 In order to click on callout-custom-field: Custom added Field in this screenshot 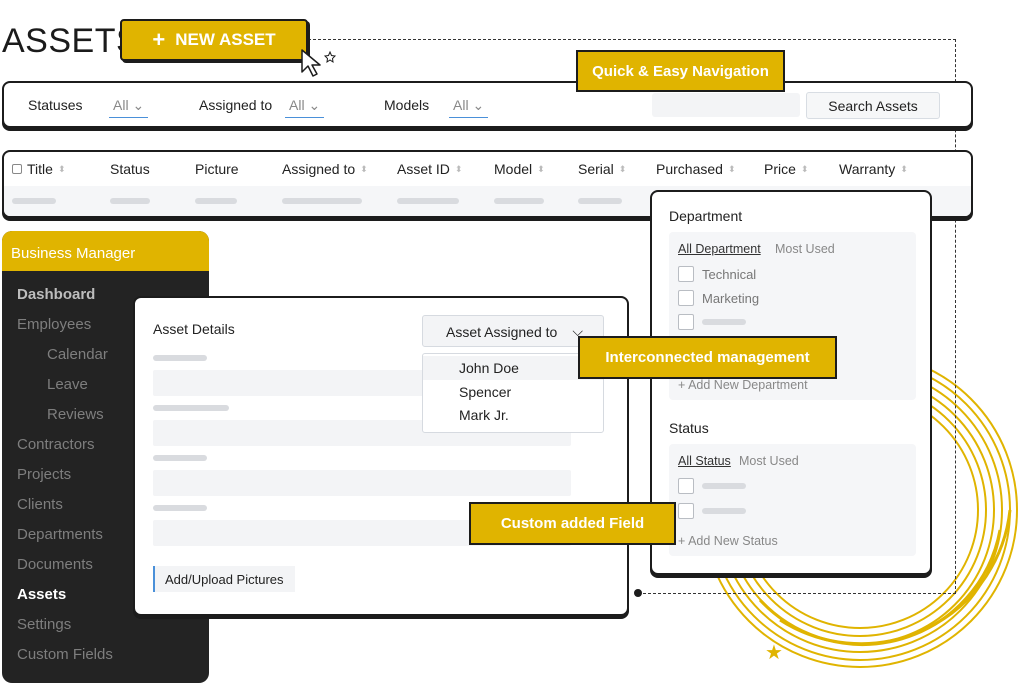, I will do `click(572, 523)`.